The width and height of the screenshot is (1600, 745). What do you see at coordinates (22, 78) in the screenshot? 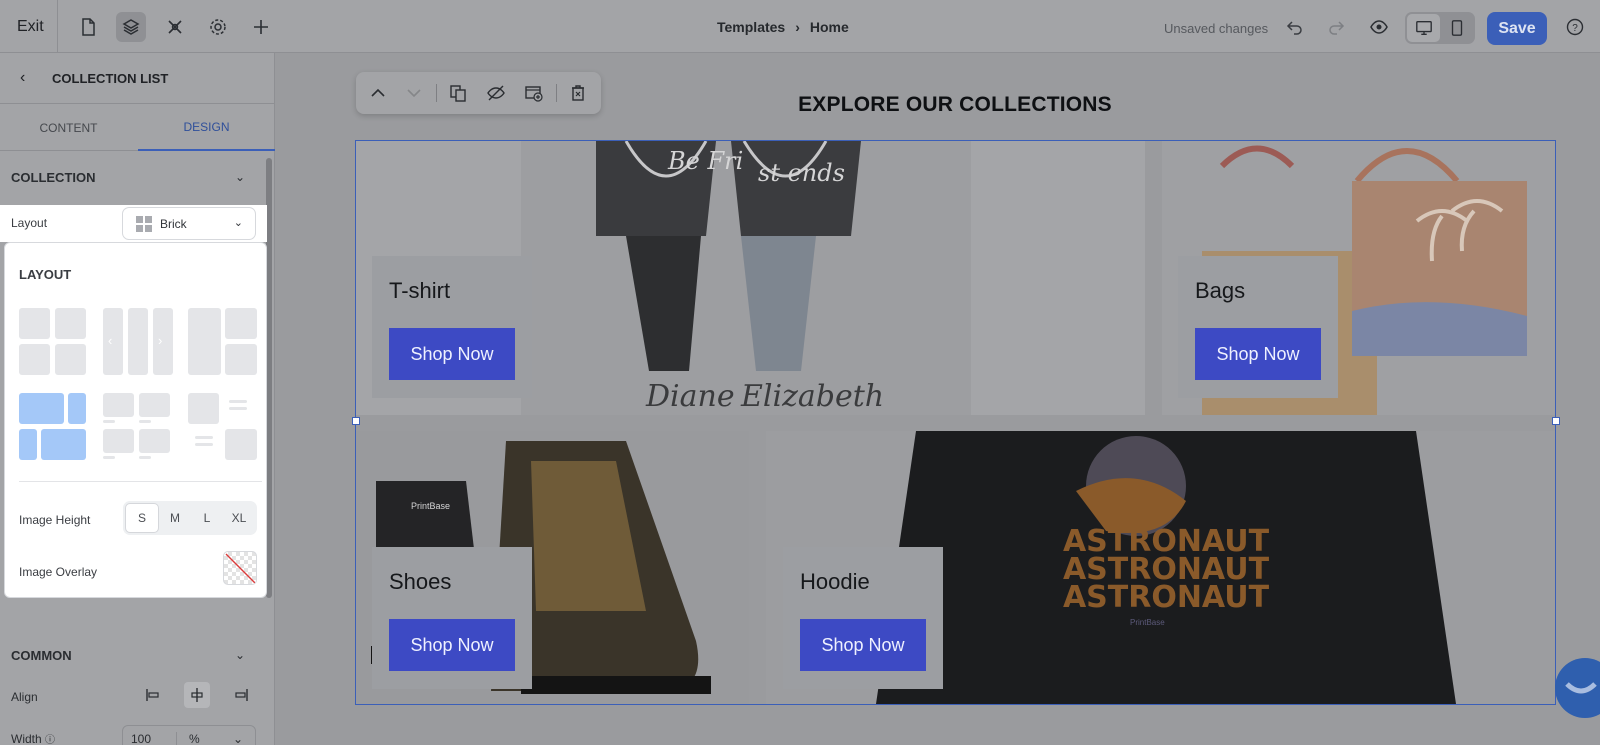
I see `back-chevron-icon: ‹` at bounding box center [22, 78].